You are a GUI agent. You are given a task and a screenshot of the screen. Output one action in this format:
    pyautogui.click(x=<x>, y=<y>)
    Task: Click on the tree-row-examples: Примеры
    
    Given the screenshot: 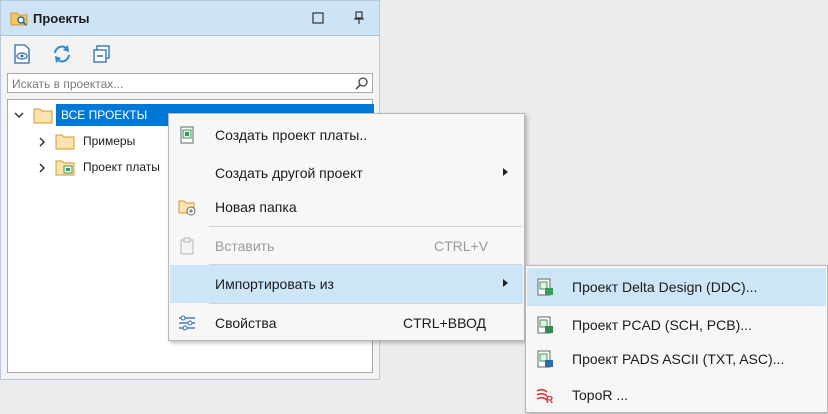 What is the action you would take?
    pyautogui.click(x=88, y=141)
    